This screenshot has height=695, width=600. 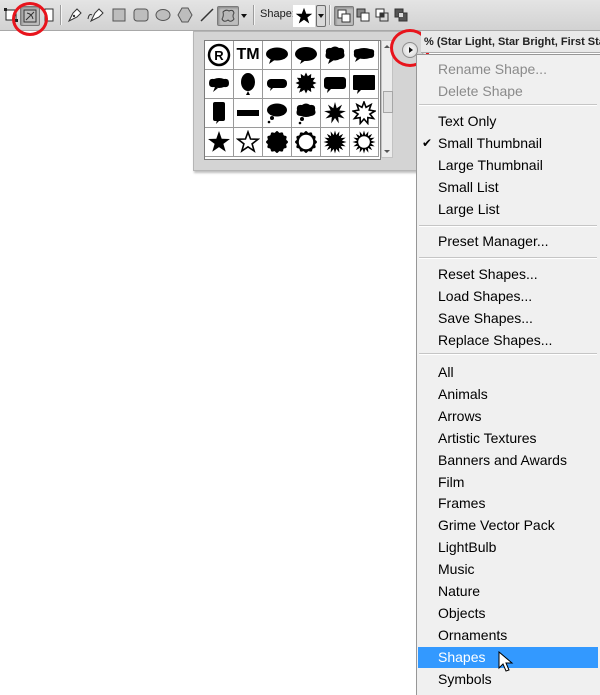 What do you see at coordinates (329, 15) in the screenshot?
I see `toolbar-separator` at bounding box center [329, 15].